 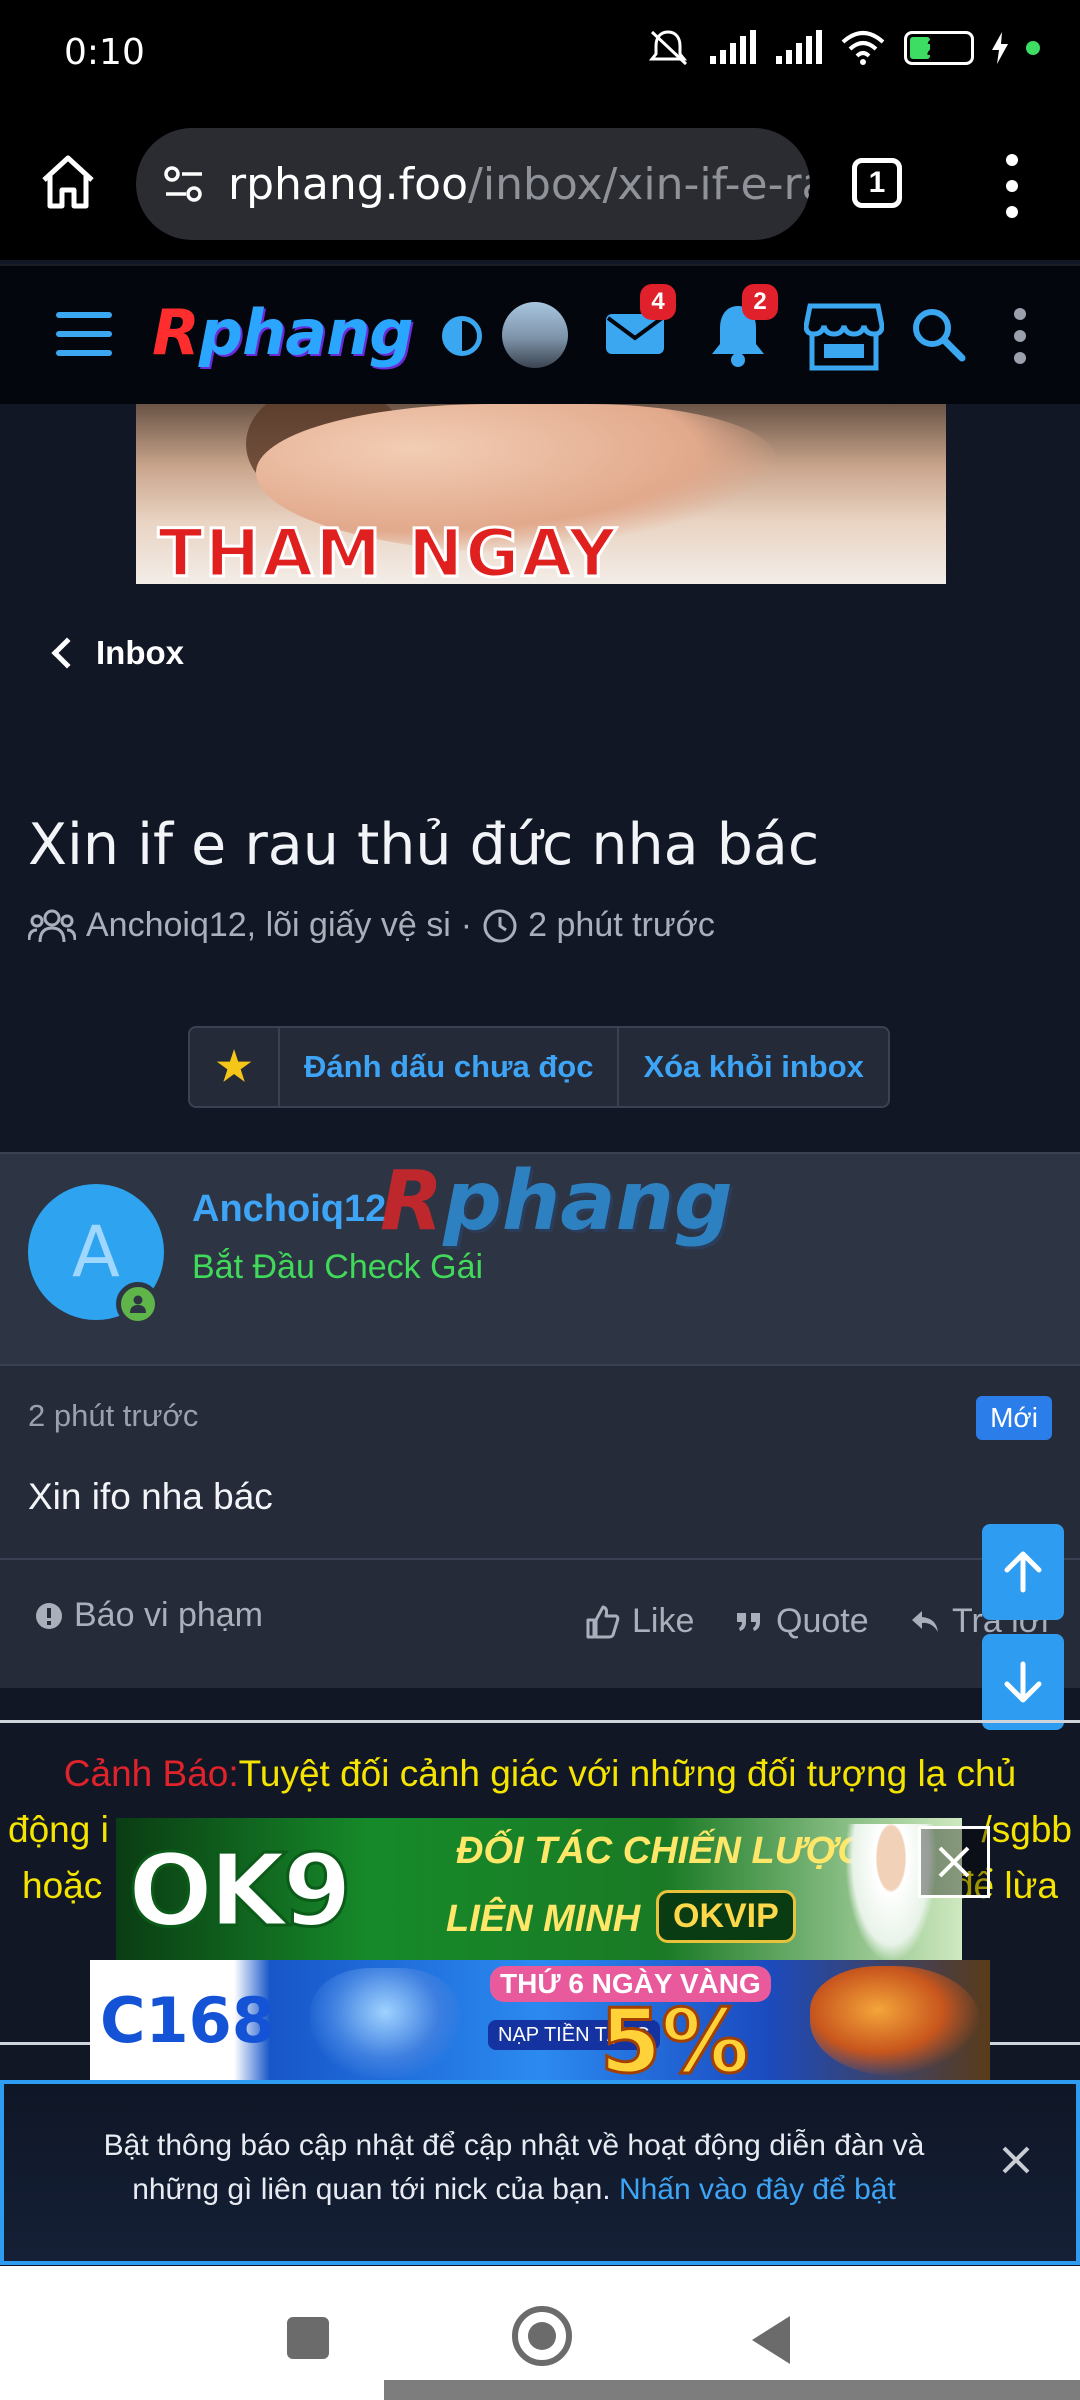 What do you see at coordinates (938, 334) in the screenshot?
I see `search-icon` at bounding box center [938, 334].